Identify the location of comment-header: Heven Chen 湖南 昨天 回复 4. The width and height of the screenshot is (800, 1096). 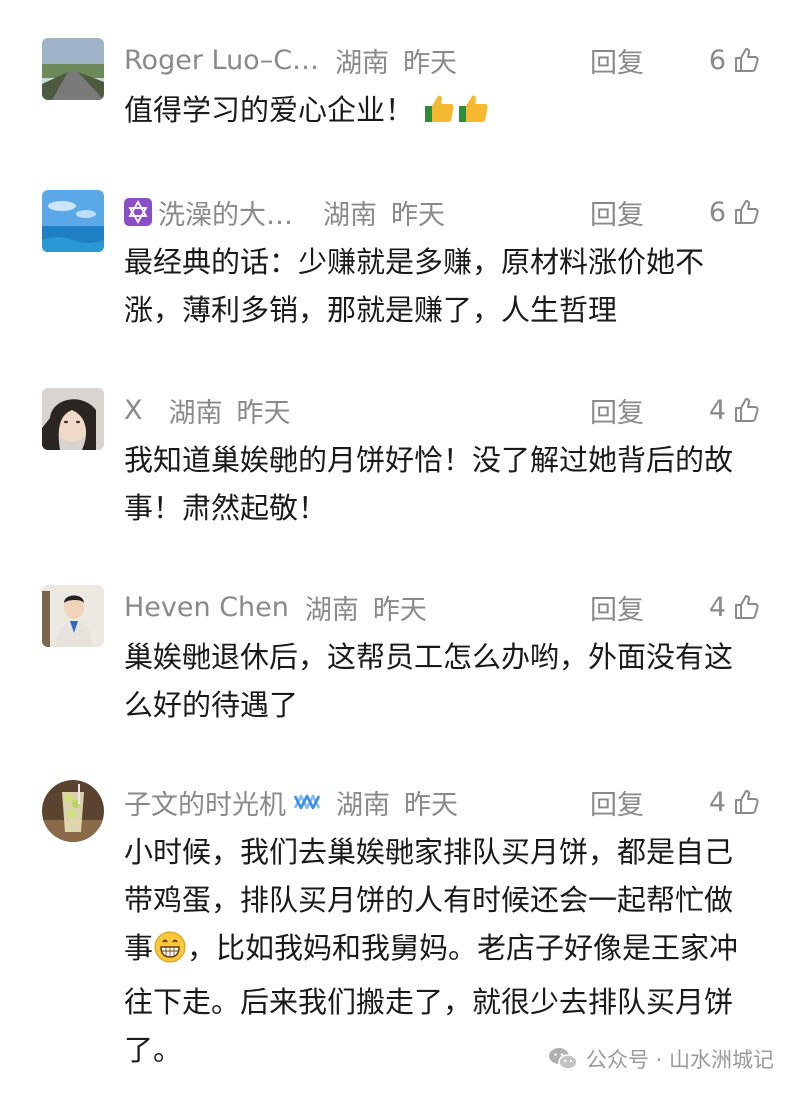
(442, 607).